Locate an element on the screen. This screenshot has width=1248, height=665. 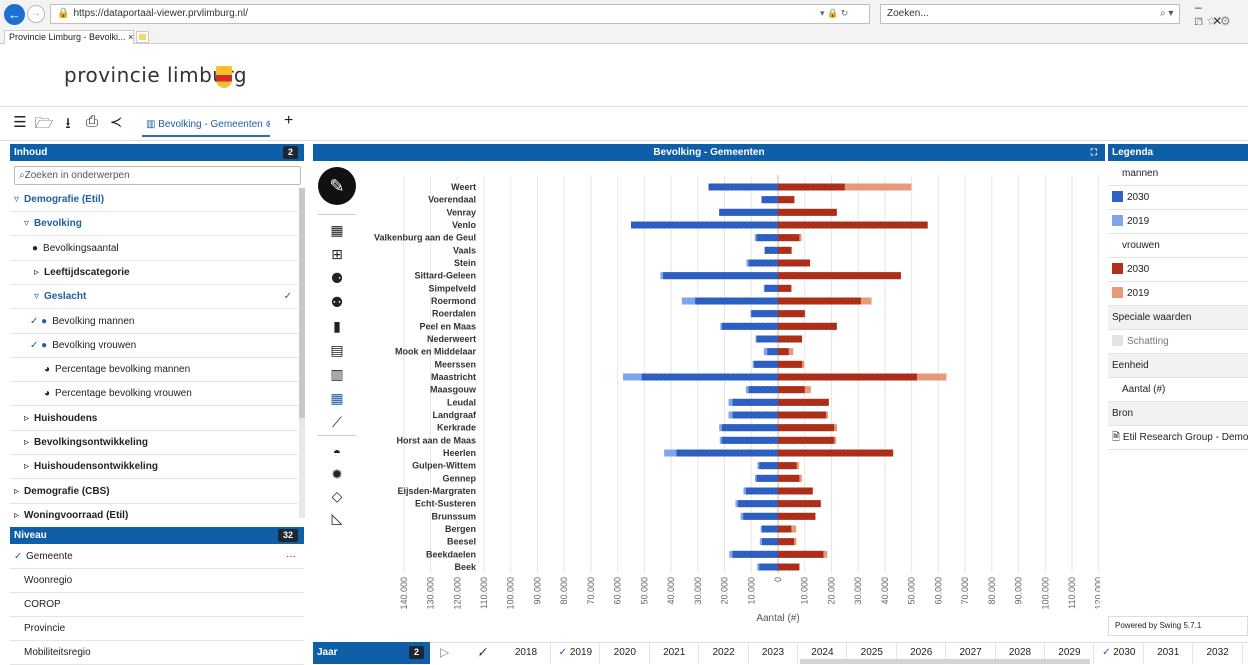
year-item: ✓ 2030 is located at coordinates (1119, 653).